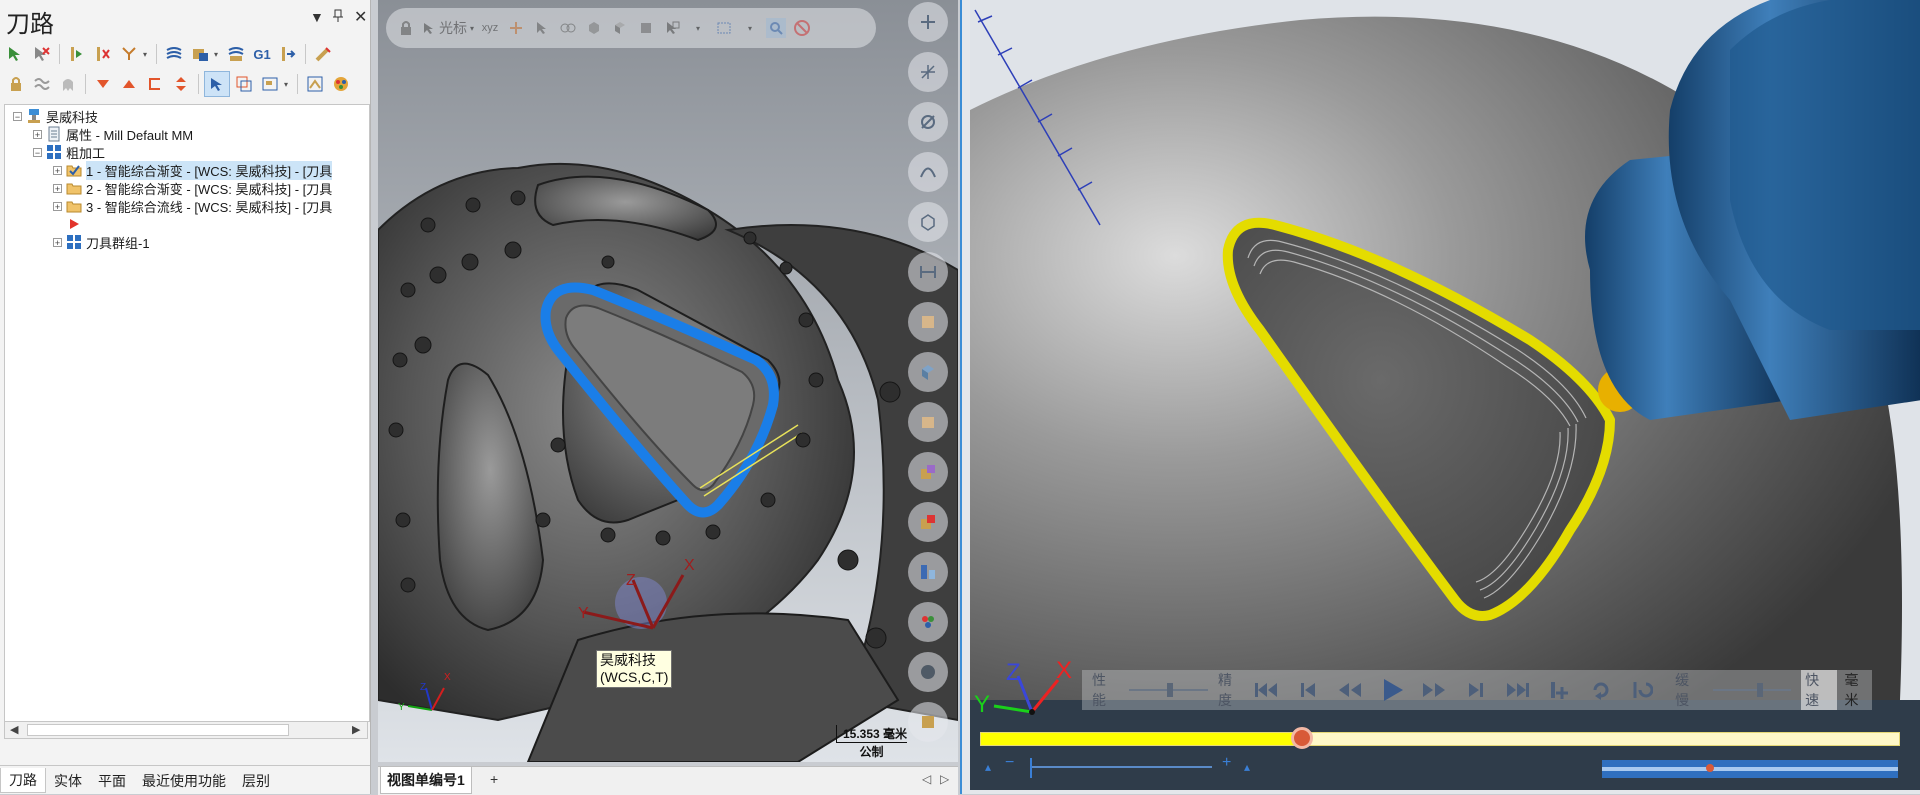 The image size is (1920, 795). I want to click on tab-viewsheet-1: 视图单编号1, so click(426, 780).